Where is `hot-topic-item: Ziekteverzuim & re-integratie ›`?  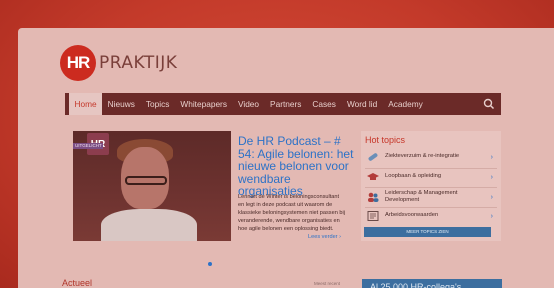
hot-topic-item: Ziekteverzuim & re-integratie › is located at coordinates (431, 157).